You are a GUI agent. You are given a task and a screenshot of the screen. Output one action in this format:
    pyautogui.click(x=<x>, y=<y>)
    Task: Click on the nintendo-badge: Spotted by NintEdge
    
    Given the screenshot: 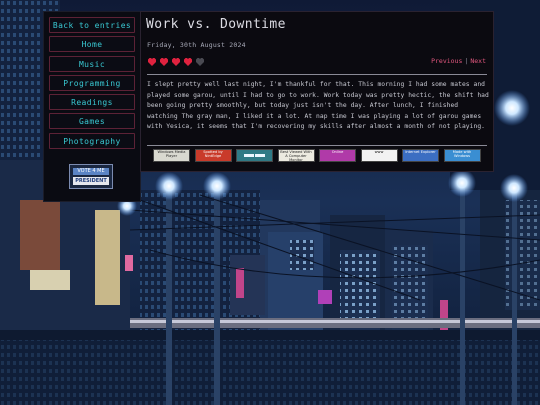 What is the action you would take?
    pyautogui.click(x=213, y=155)
    